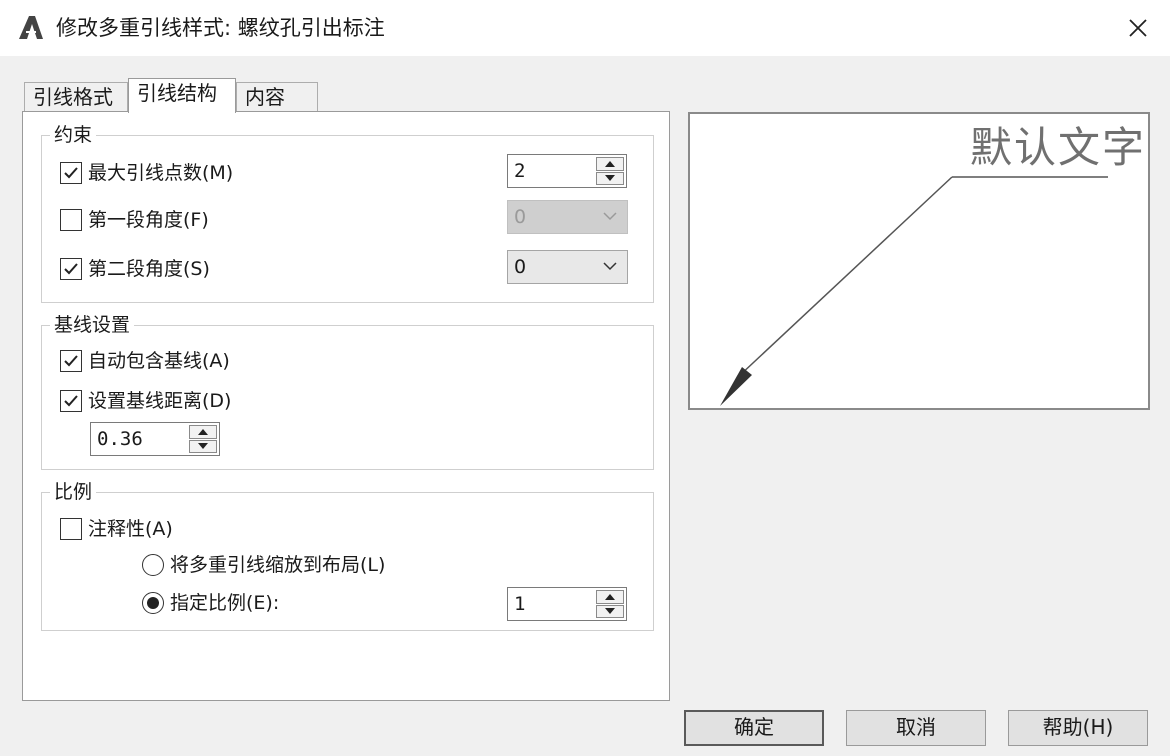 Image resolution: width=1170 pixels, height=756 pixels. I want to click on auto-include-row: 自动包含基线(A), so click(145, 361).